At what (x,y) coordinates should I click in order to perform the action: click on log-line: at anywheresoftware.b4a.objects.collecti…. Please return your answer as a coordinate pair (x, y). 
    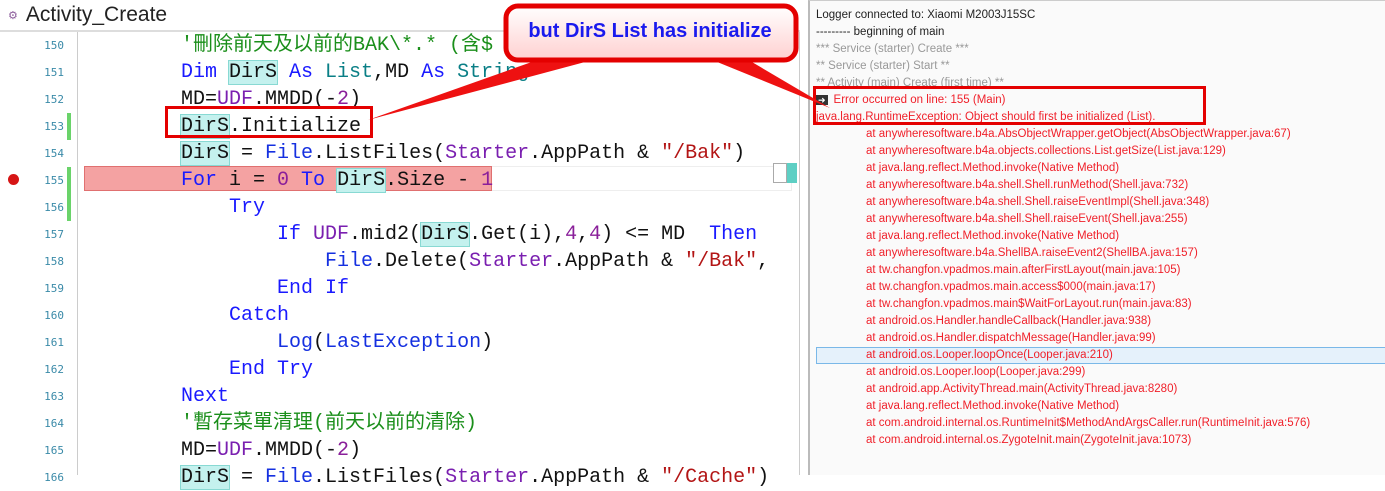
    Looking at the image, I should click on (1046, 151).